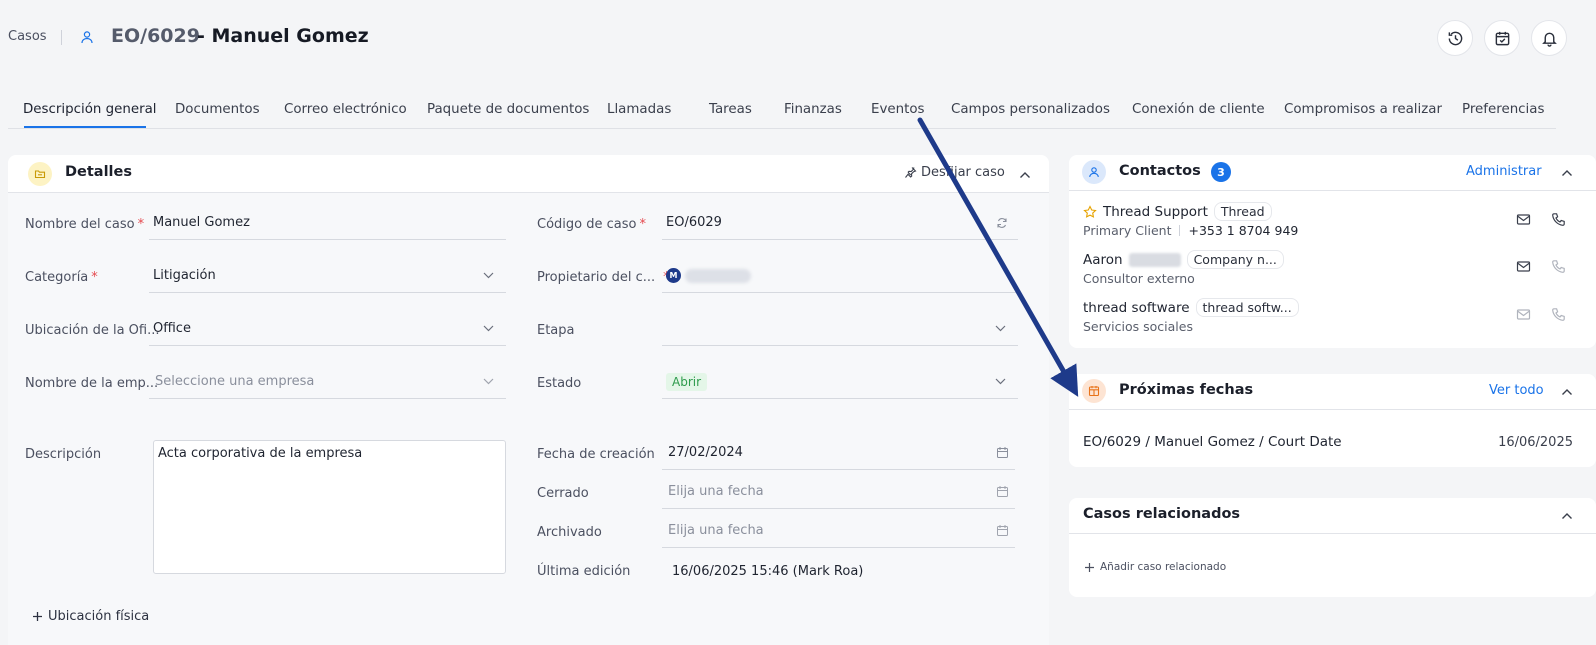 This screenshot has height=645, width=1596. I want to click on contact-role: Consultor externo, so click(1139, 278).